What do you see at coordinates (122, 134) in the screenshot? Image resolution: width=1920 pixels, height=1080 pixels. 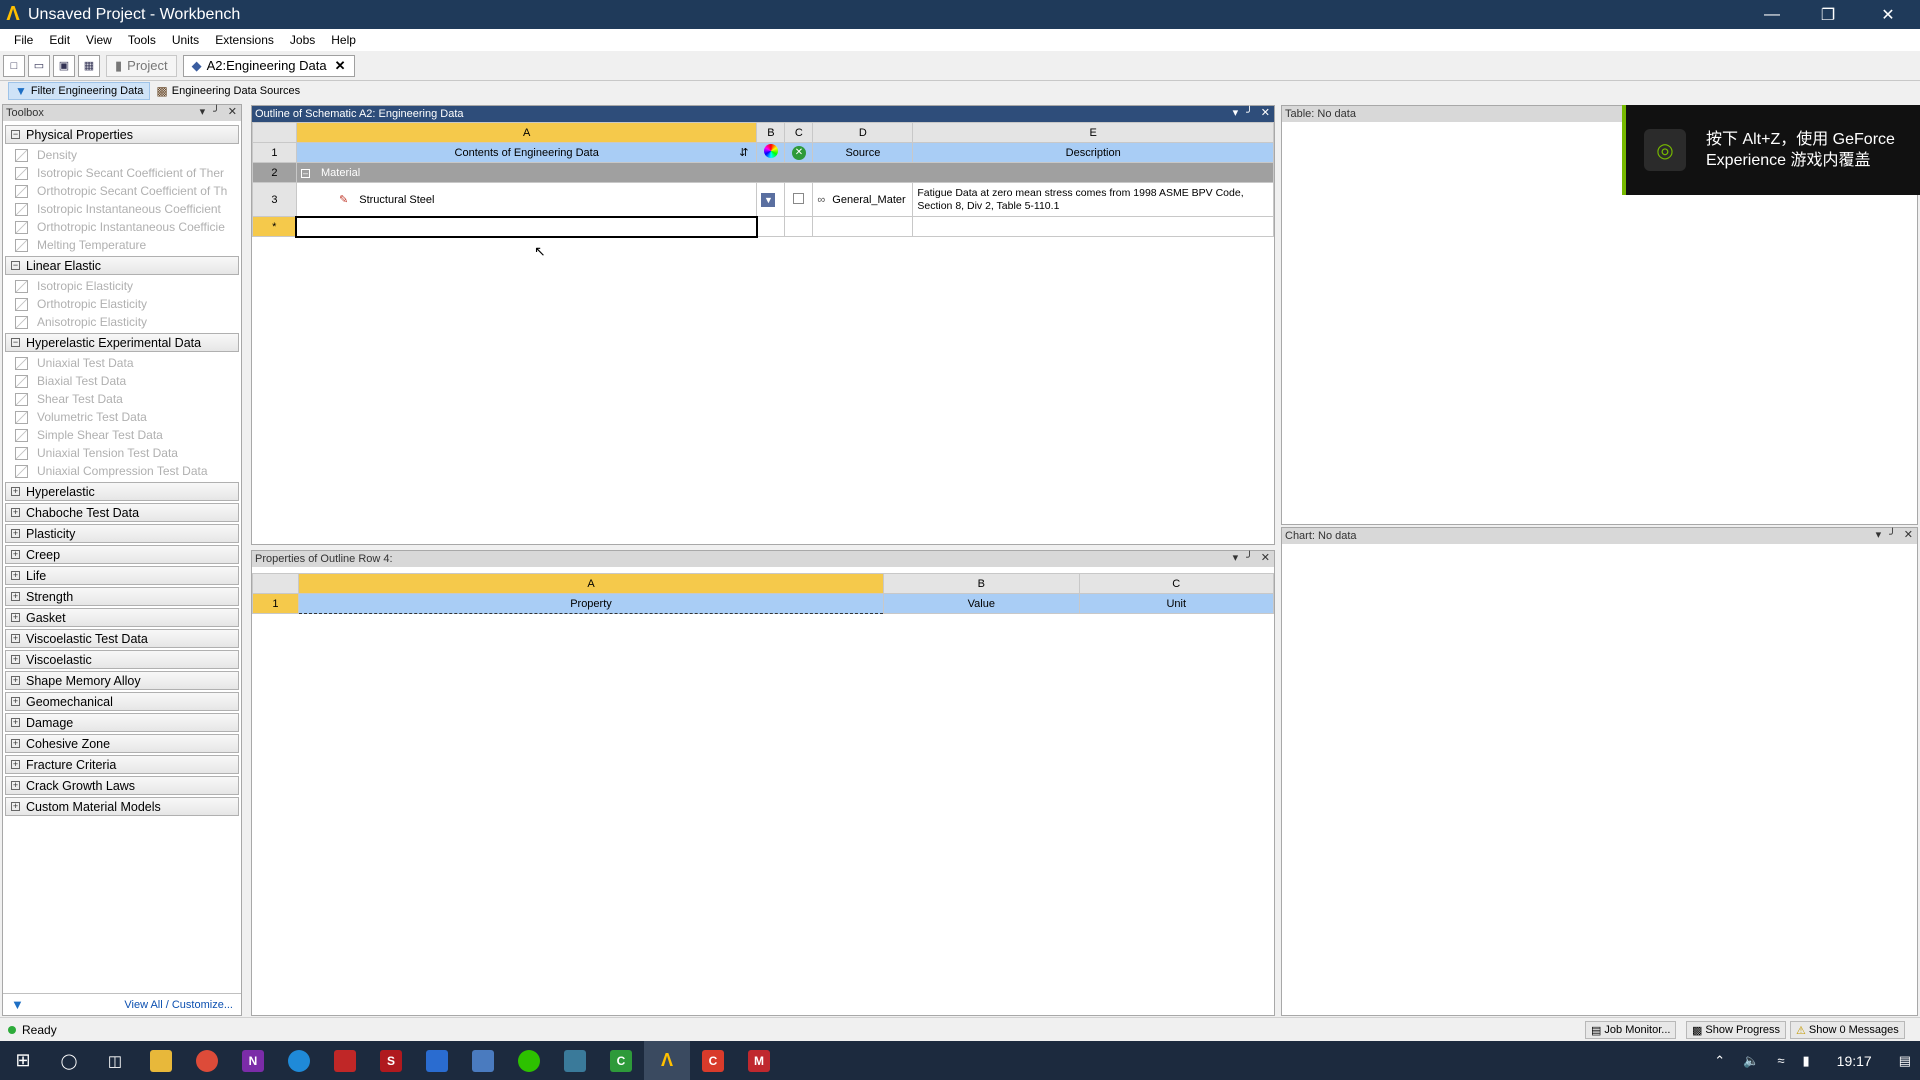 I see `toolbox-category: − Physical Properties` at bounding box center [122, 134].